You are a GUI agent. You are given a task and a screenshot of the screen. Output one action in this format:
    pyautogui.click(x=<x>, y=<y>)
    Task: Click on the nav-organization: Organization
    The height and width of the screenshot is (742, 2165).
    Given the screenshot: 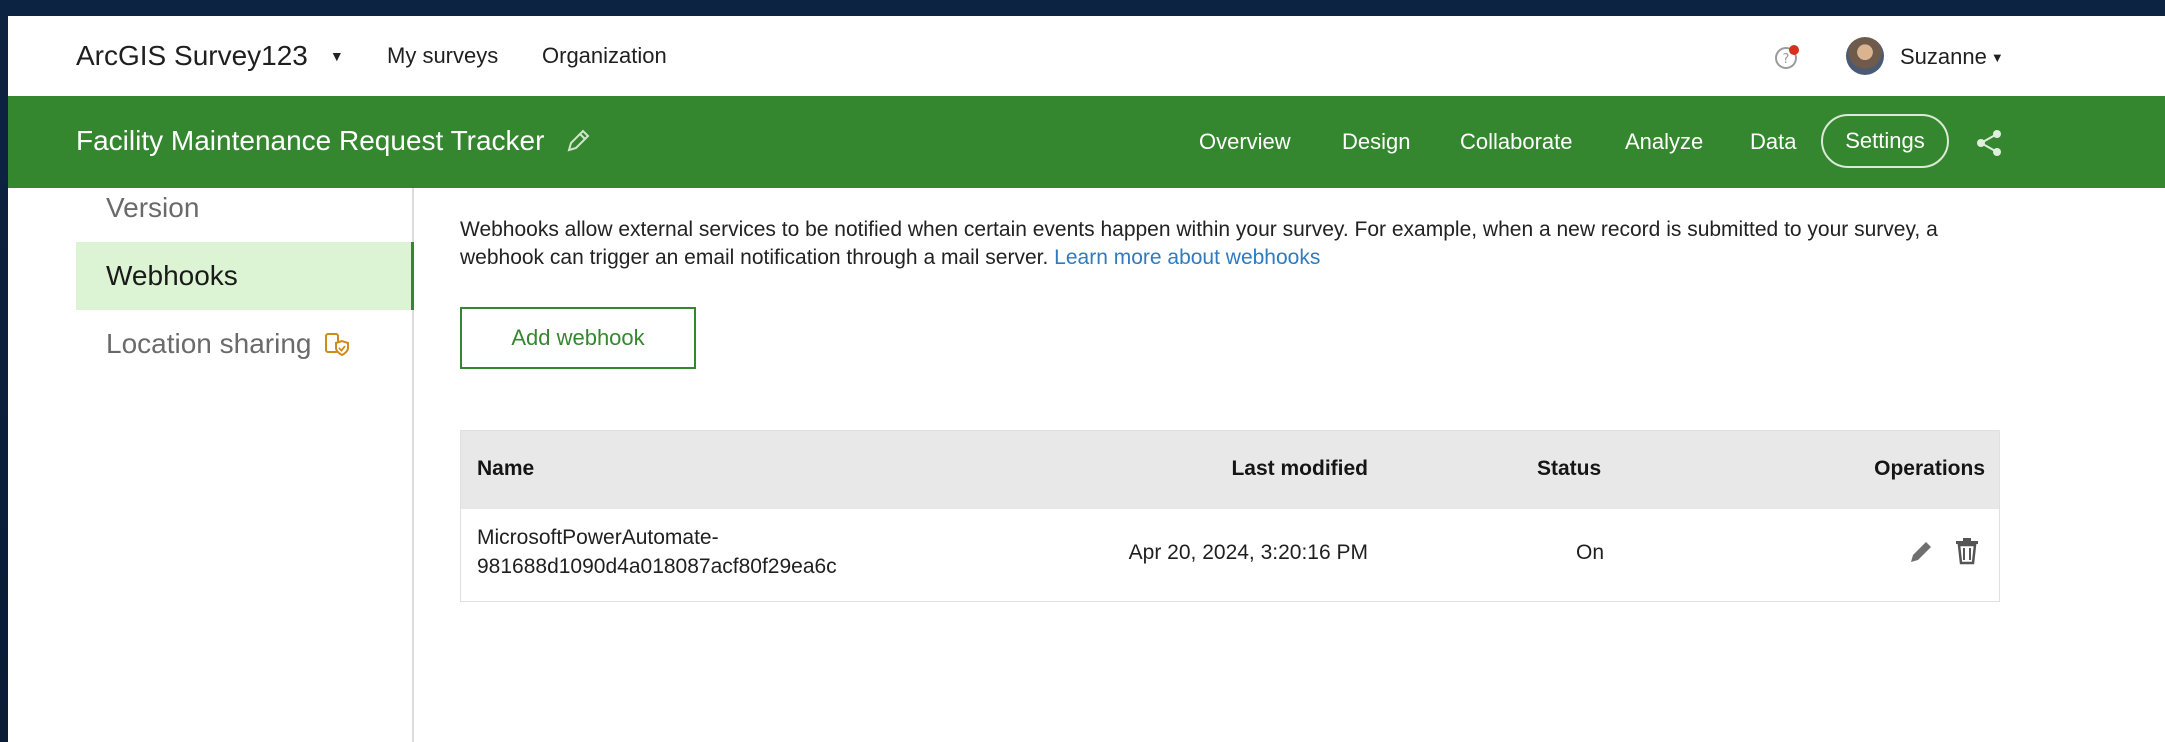 What is the action you would take?
    pyautogui.click(x=604, y=56)
    